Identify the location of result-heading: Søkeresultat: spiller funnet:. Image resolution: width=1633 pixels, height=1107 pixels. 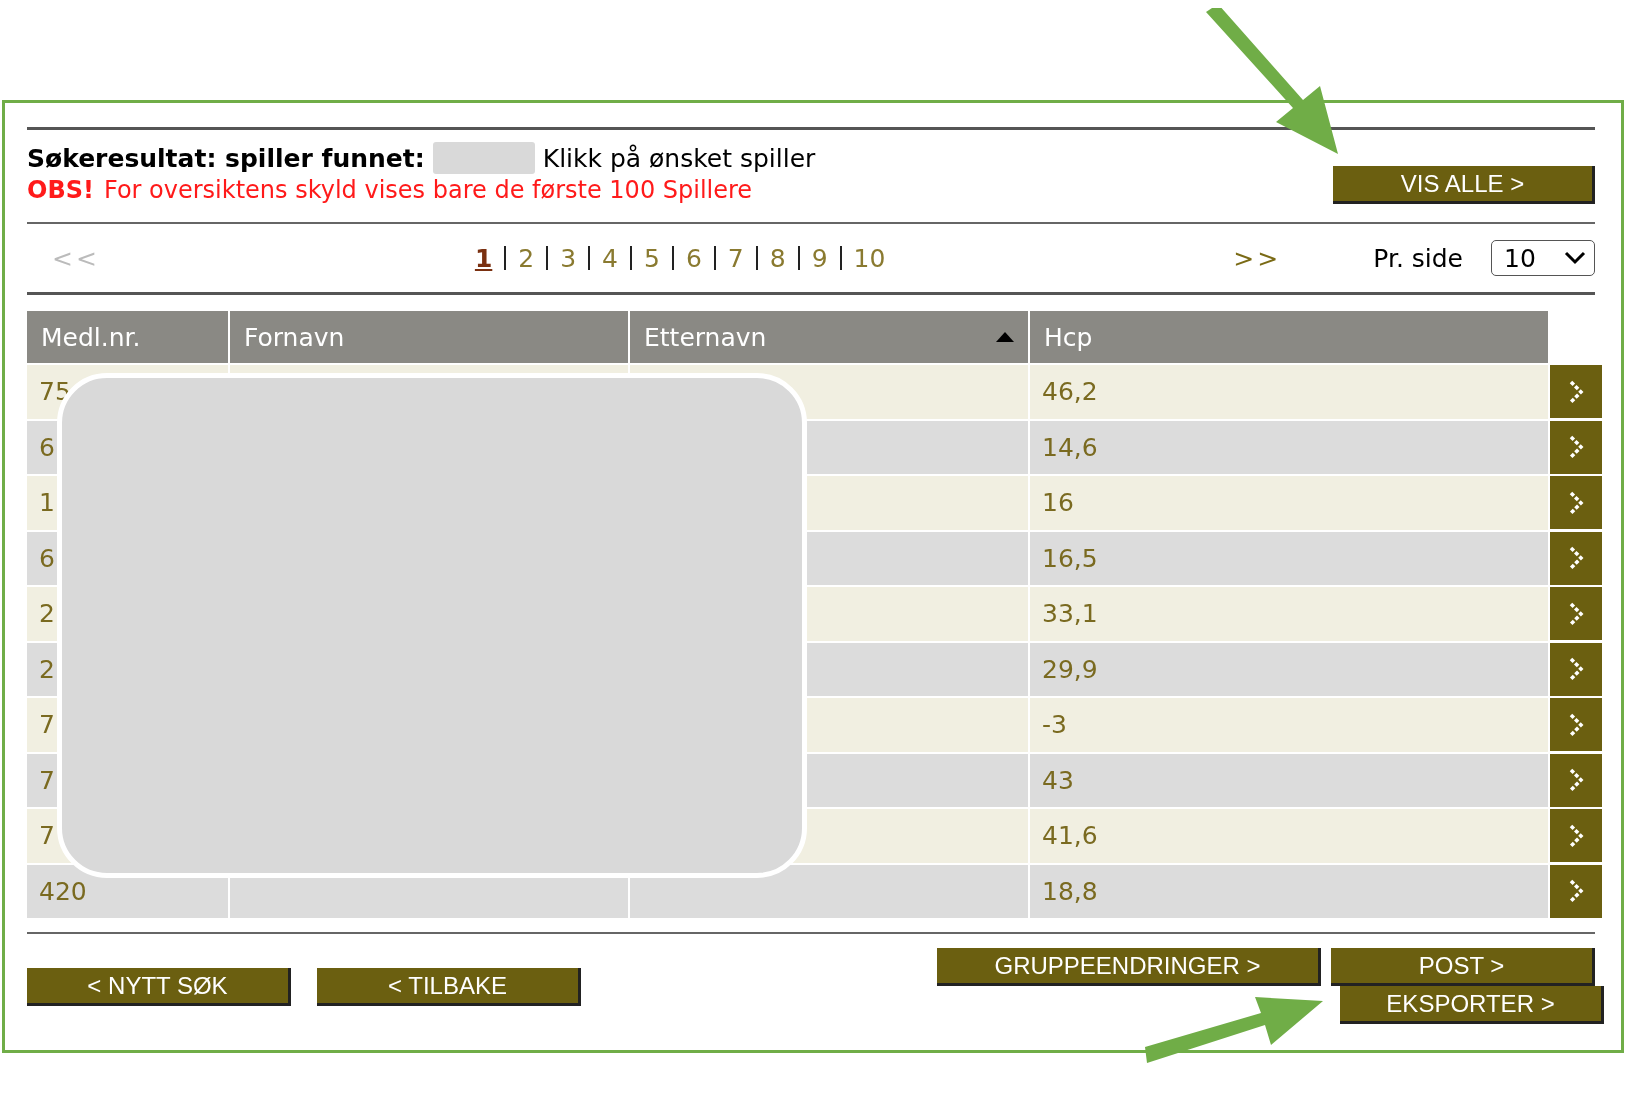
(226, 158).